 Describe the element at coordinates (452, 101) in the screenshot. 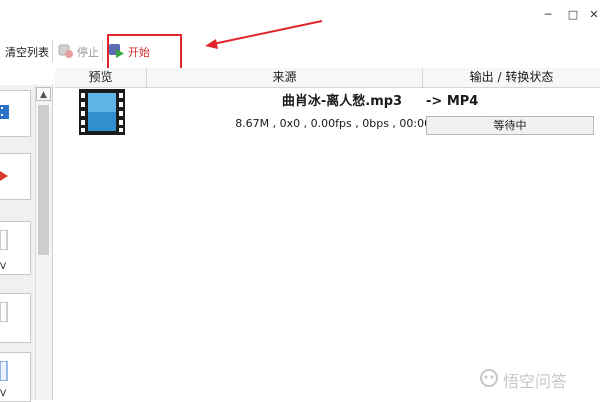

I see `output-format: -> MP4` at that location.